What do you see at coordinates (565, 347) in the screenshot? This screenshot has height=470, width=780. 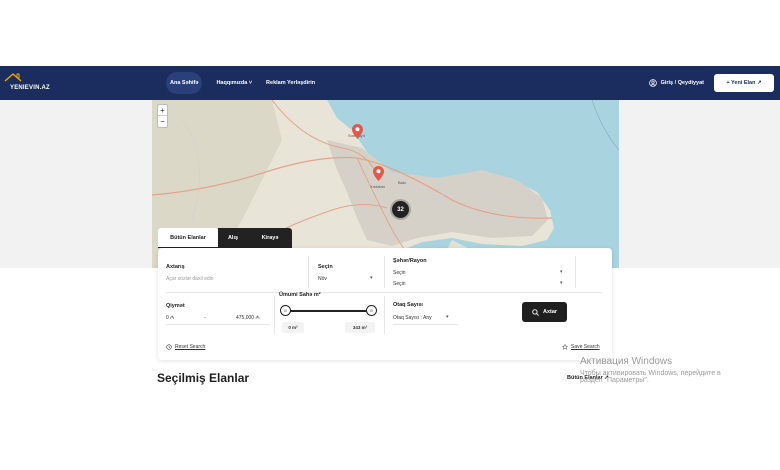 I see `star-icon` at bounding box center [565, 347].